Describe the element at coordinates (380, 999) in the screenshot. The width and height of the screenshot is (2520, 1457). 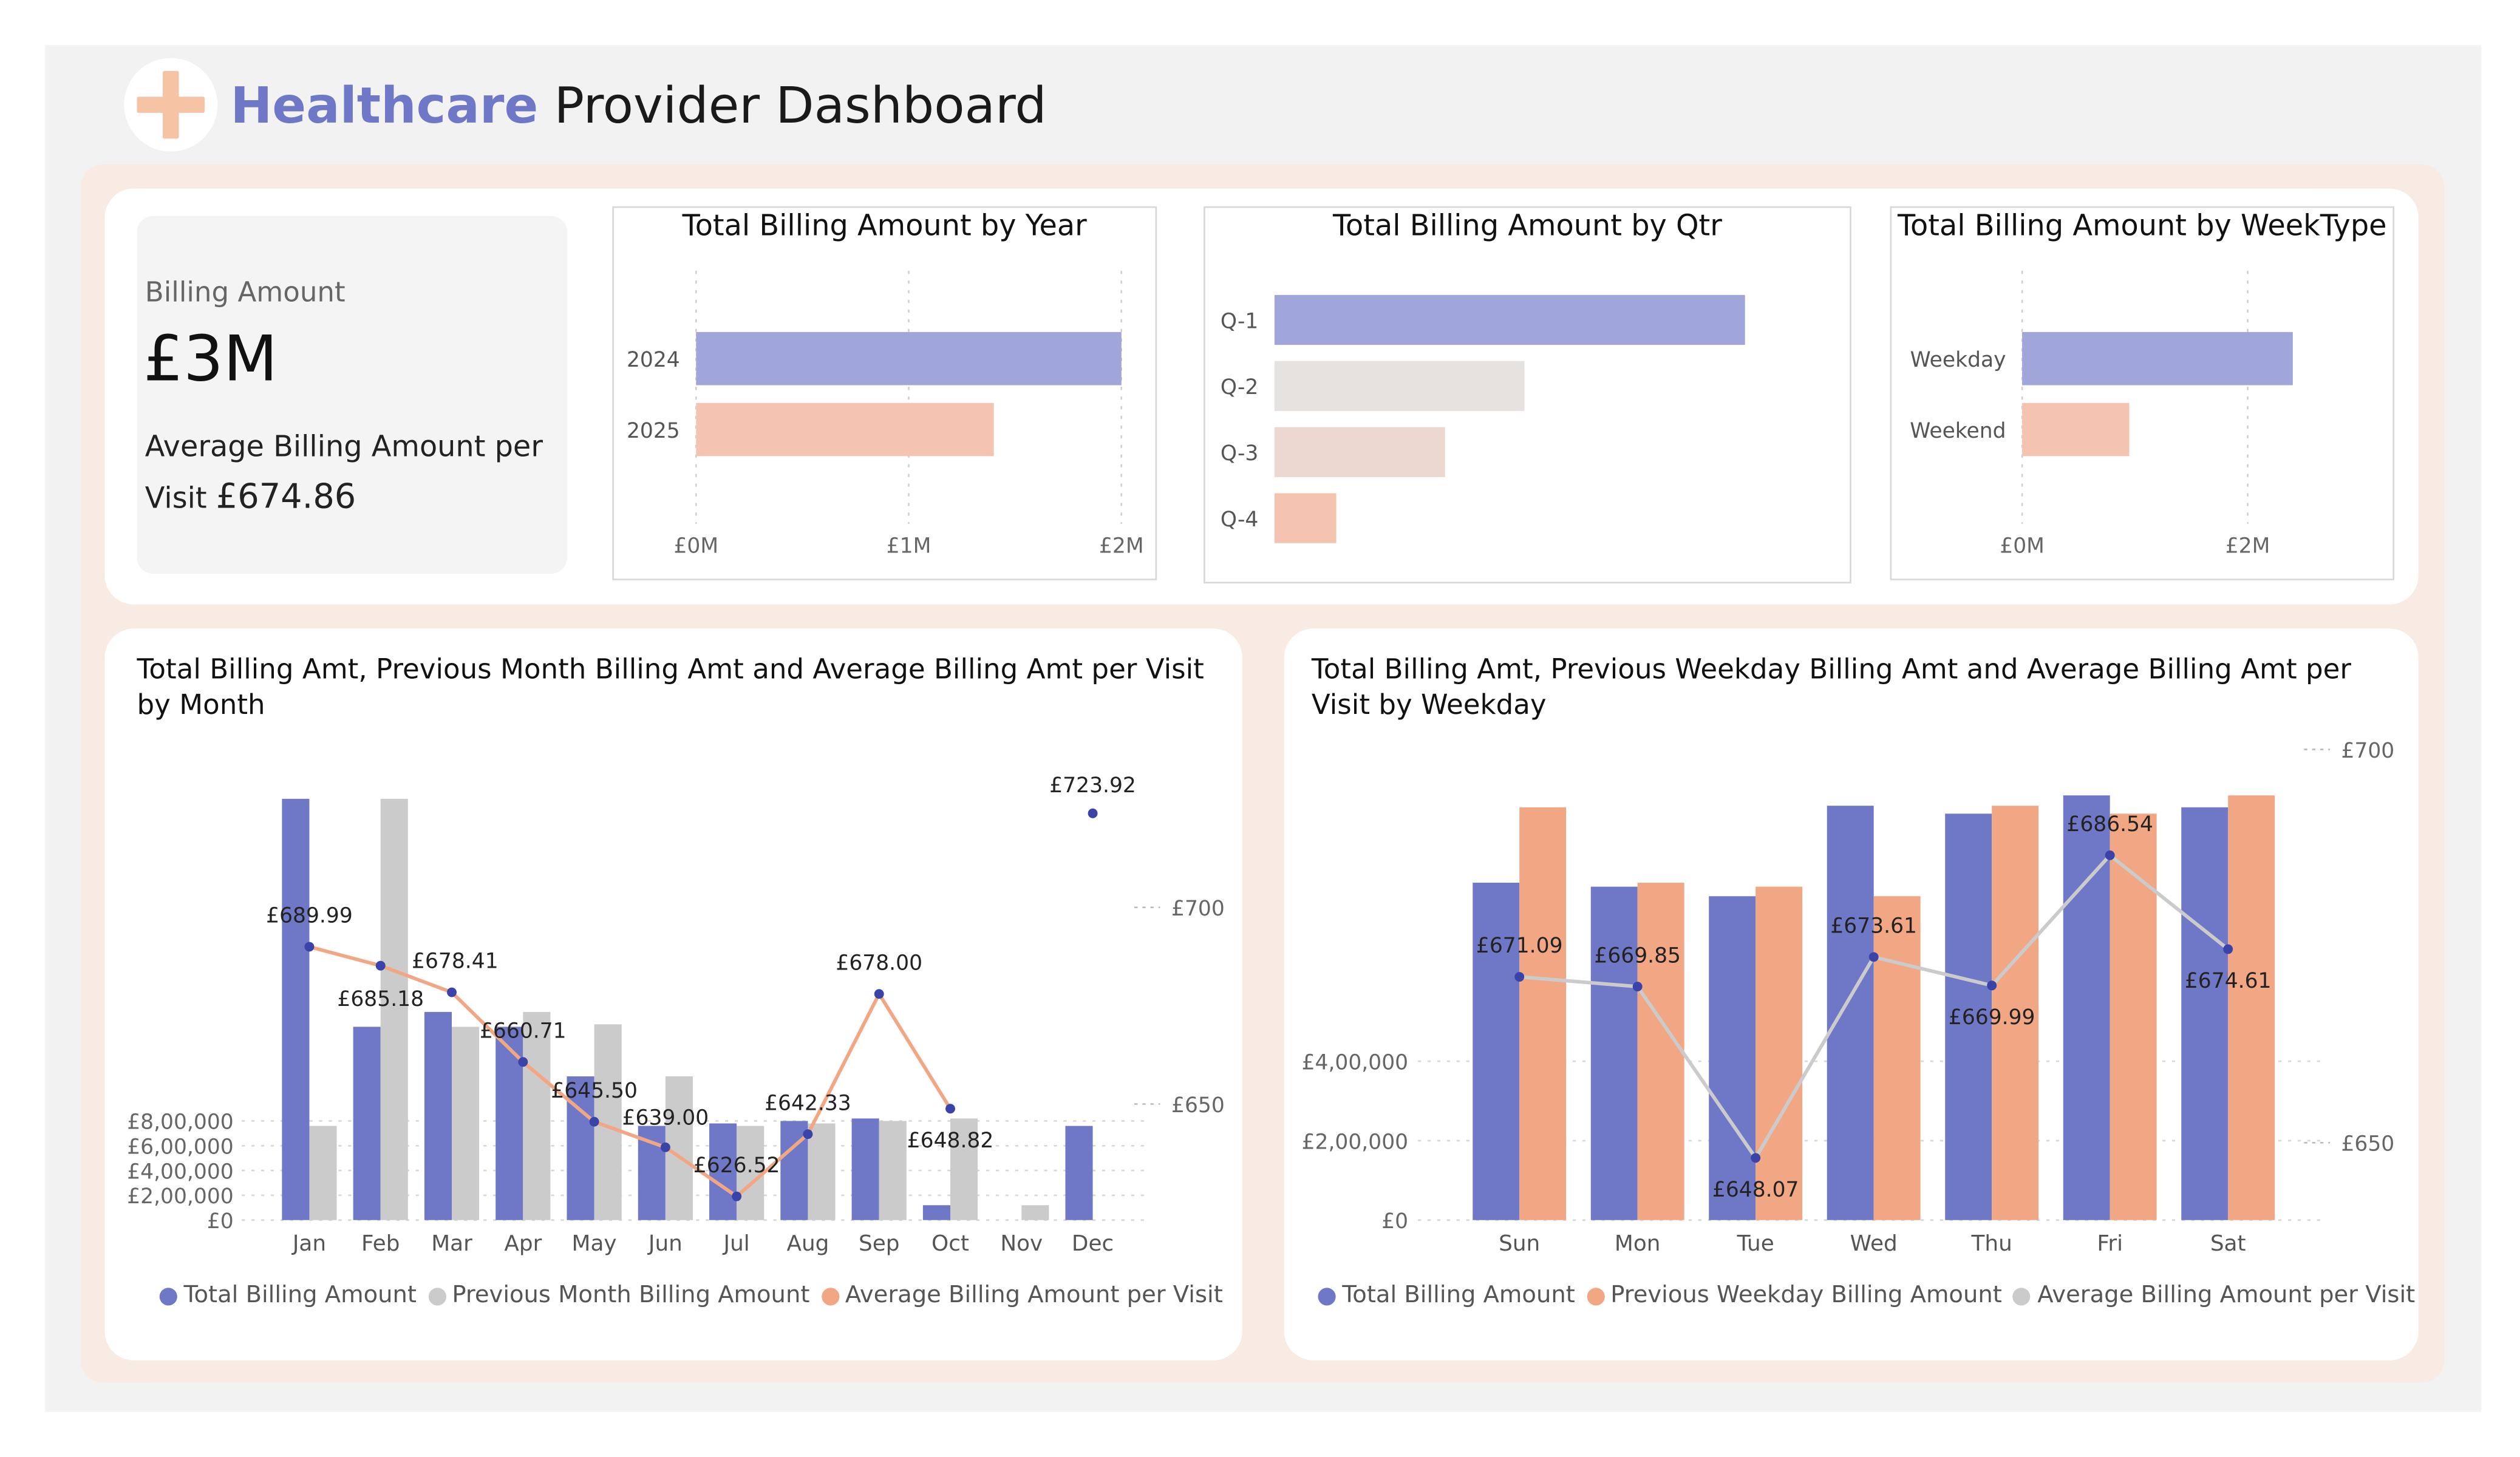
I see `data-label: £685.18` at that location.